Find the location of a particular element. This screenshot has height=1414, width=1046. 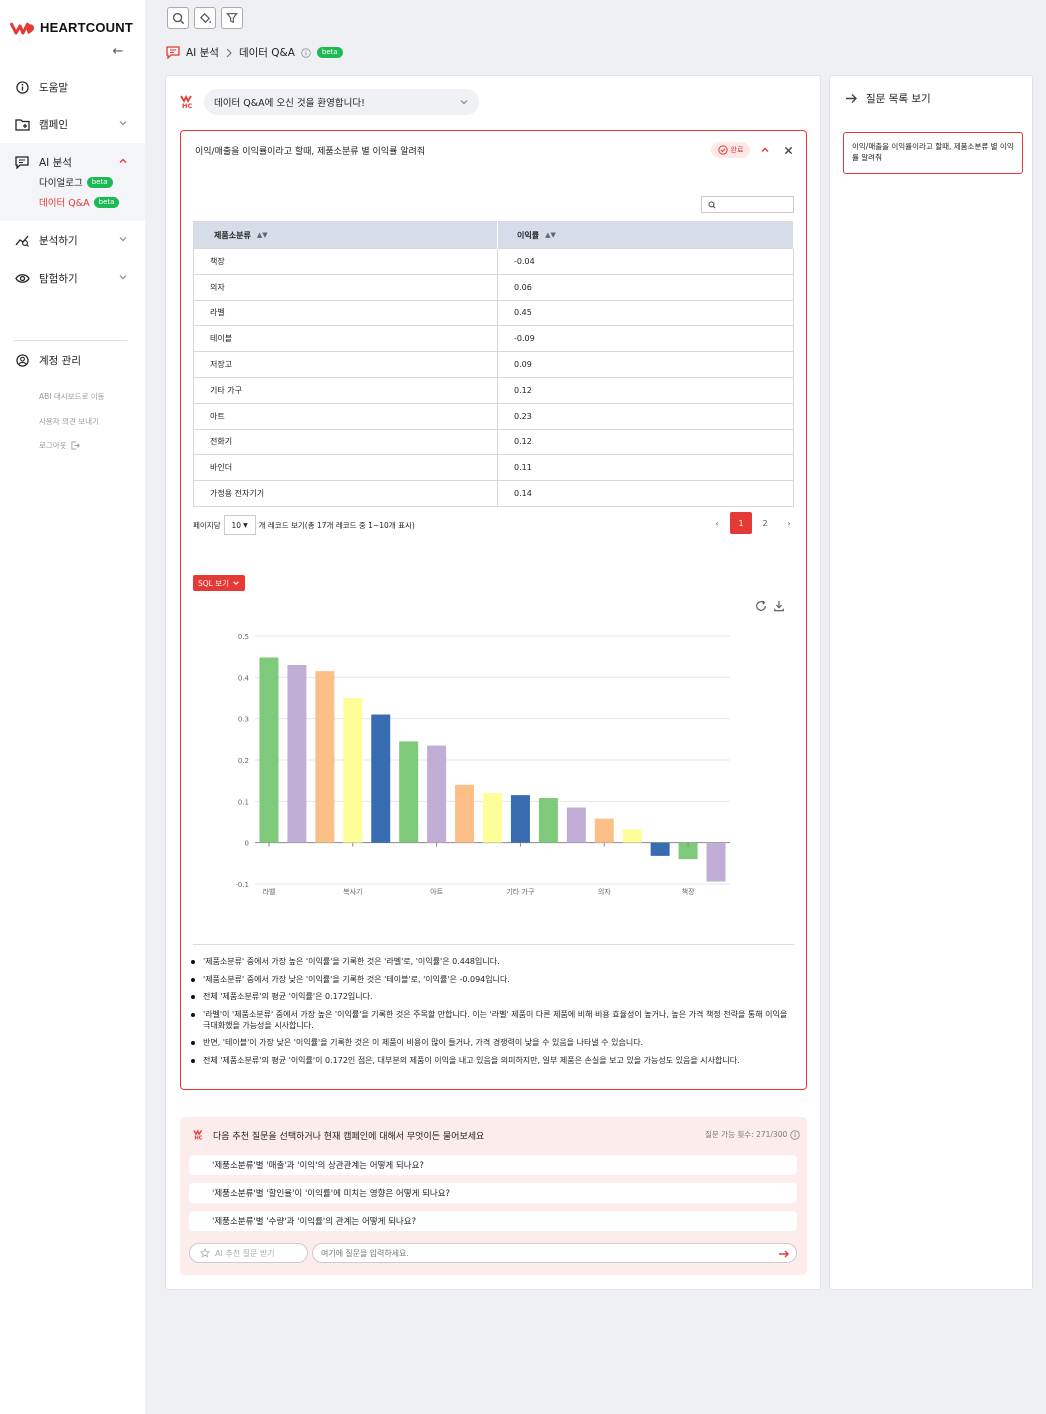

sql-button-label: SQL 보기 is located at coordinates (213, 583).